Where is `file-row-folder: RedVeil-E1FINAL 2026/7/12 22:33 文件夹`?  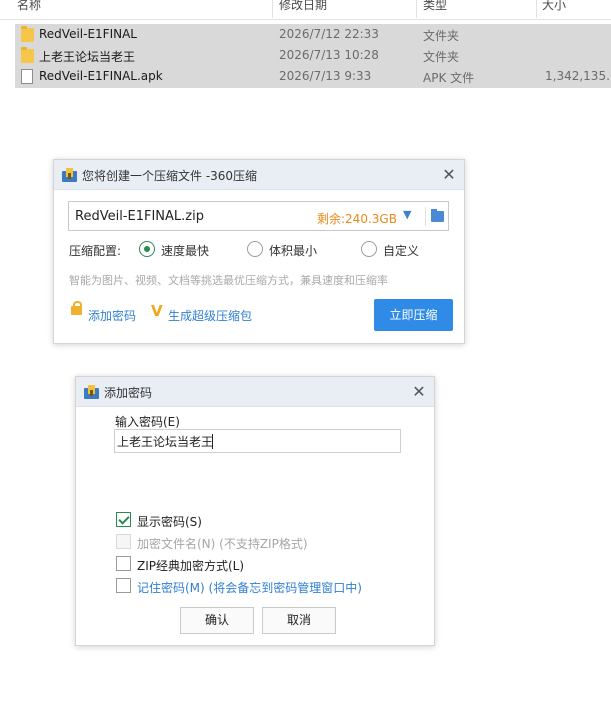 file-row-folder: RedVeil-E1FINAL 2026/7/12 22:33 文件夹 is located at coordinates (313, 35).